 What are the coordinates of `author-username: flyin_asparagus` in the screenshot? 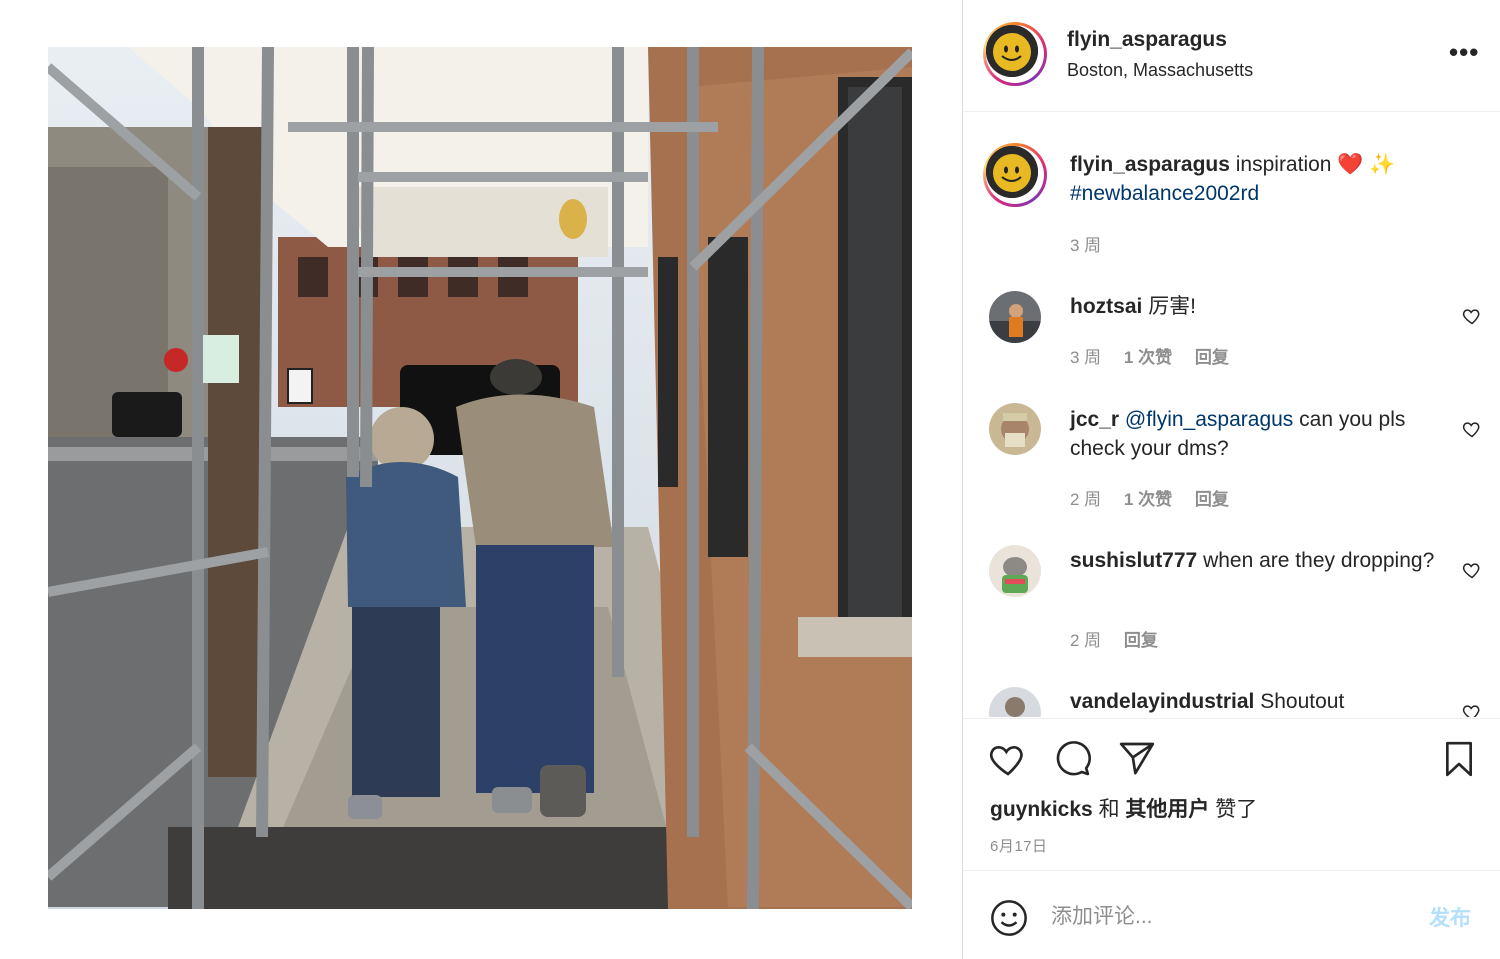 It's located at (1147, 40).